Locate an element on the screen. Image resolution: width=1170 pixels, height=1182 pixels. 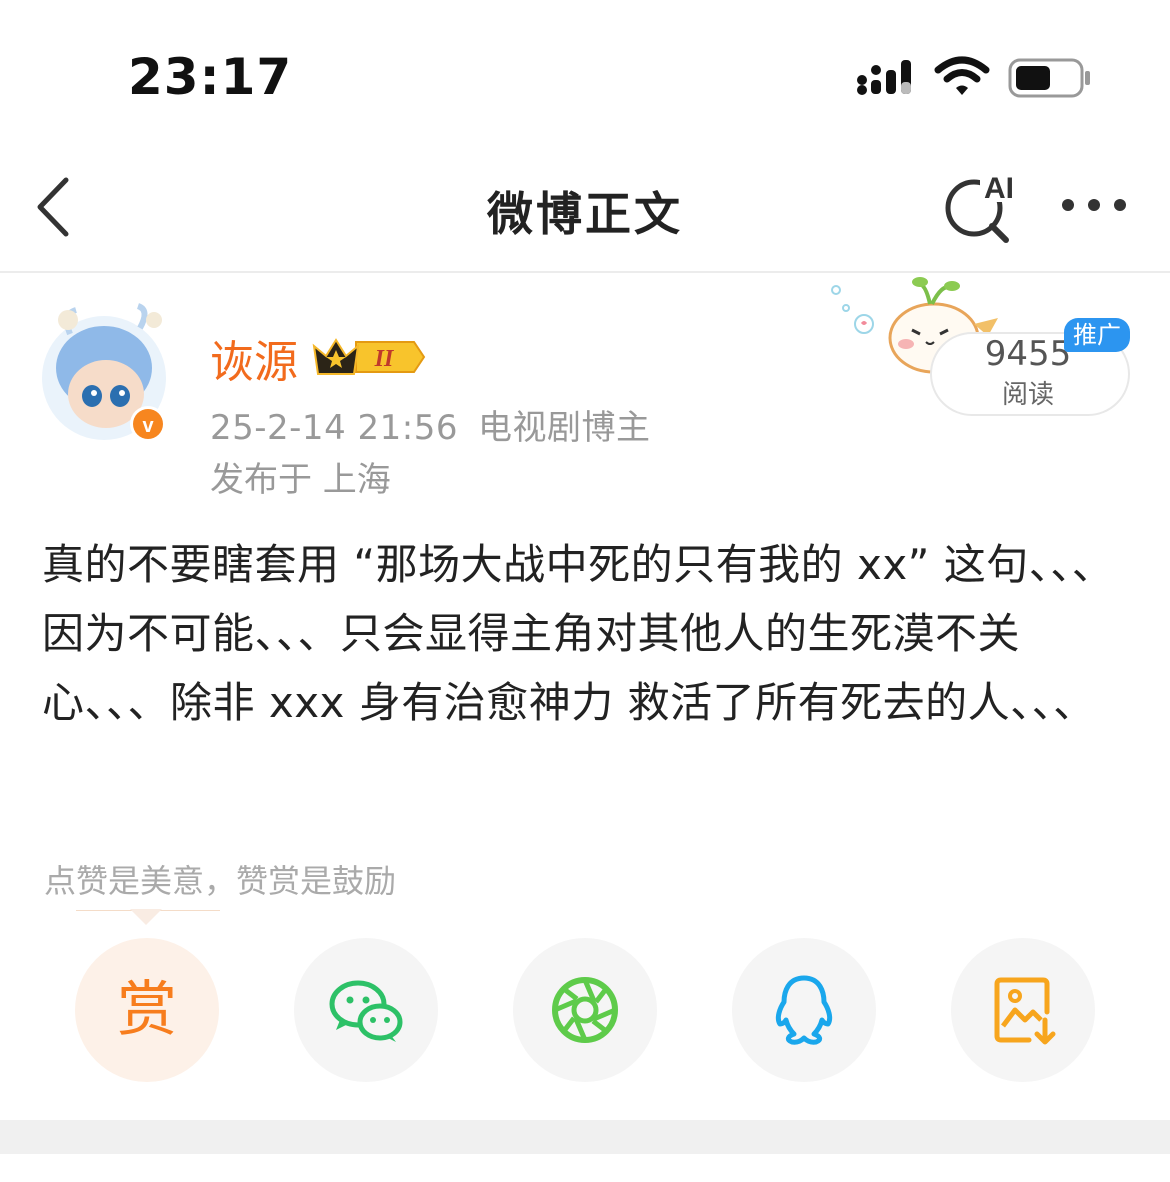
avatar: v is located at coordinates (107, 371).